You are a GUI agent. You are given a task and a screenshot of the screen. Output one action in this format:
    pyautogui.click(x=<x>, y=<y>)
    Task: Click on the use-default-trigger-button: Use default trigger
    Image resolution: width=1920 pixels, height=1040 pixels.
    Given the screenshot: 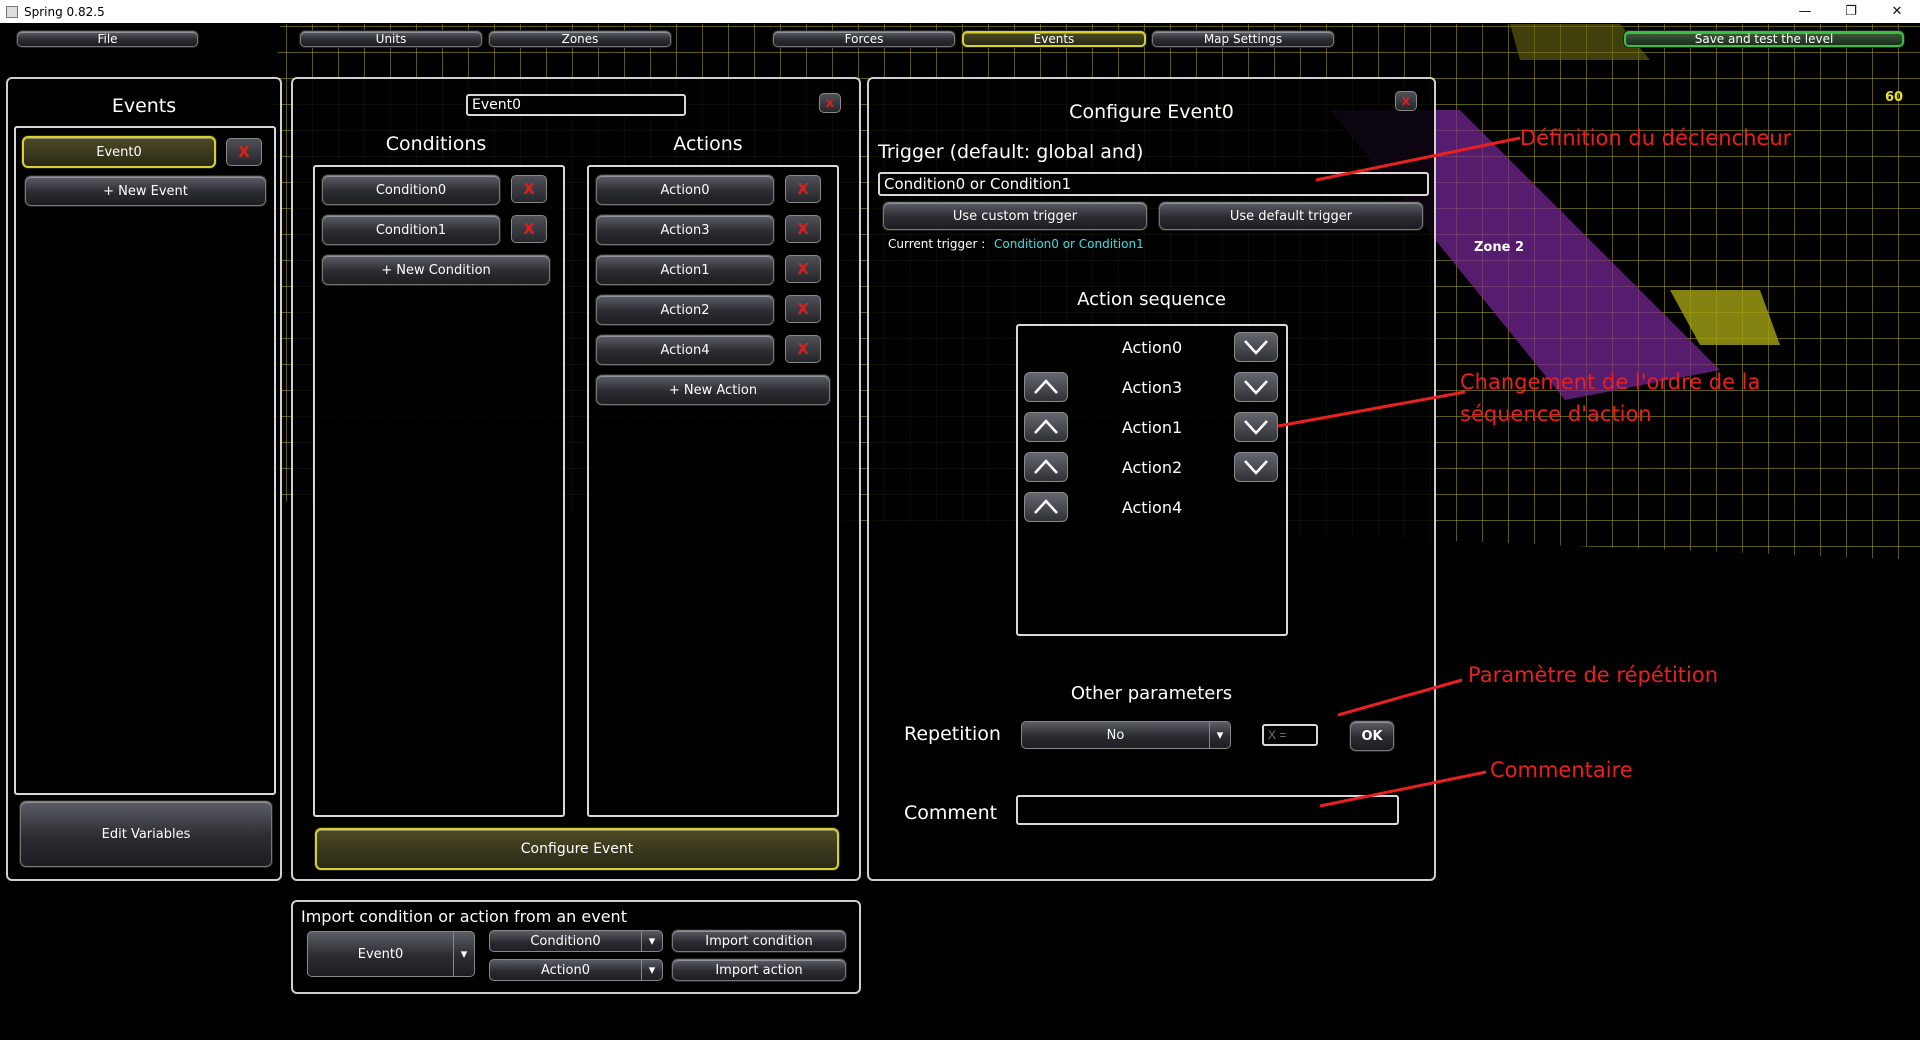 What is the action you would take?
    pyautogui.click(x=1291, y=216)
    